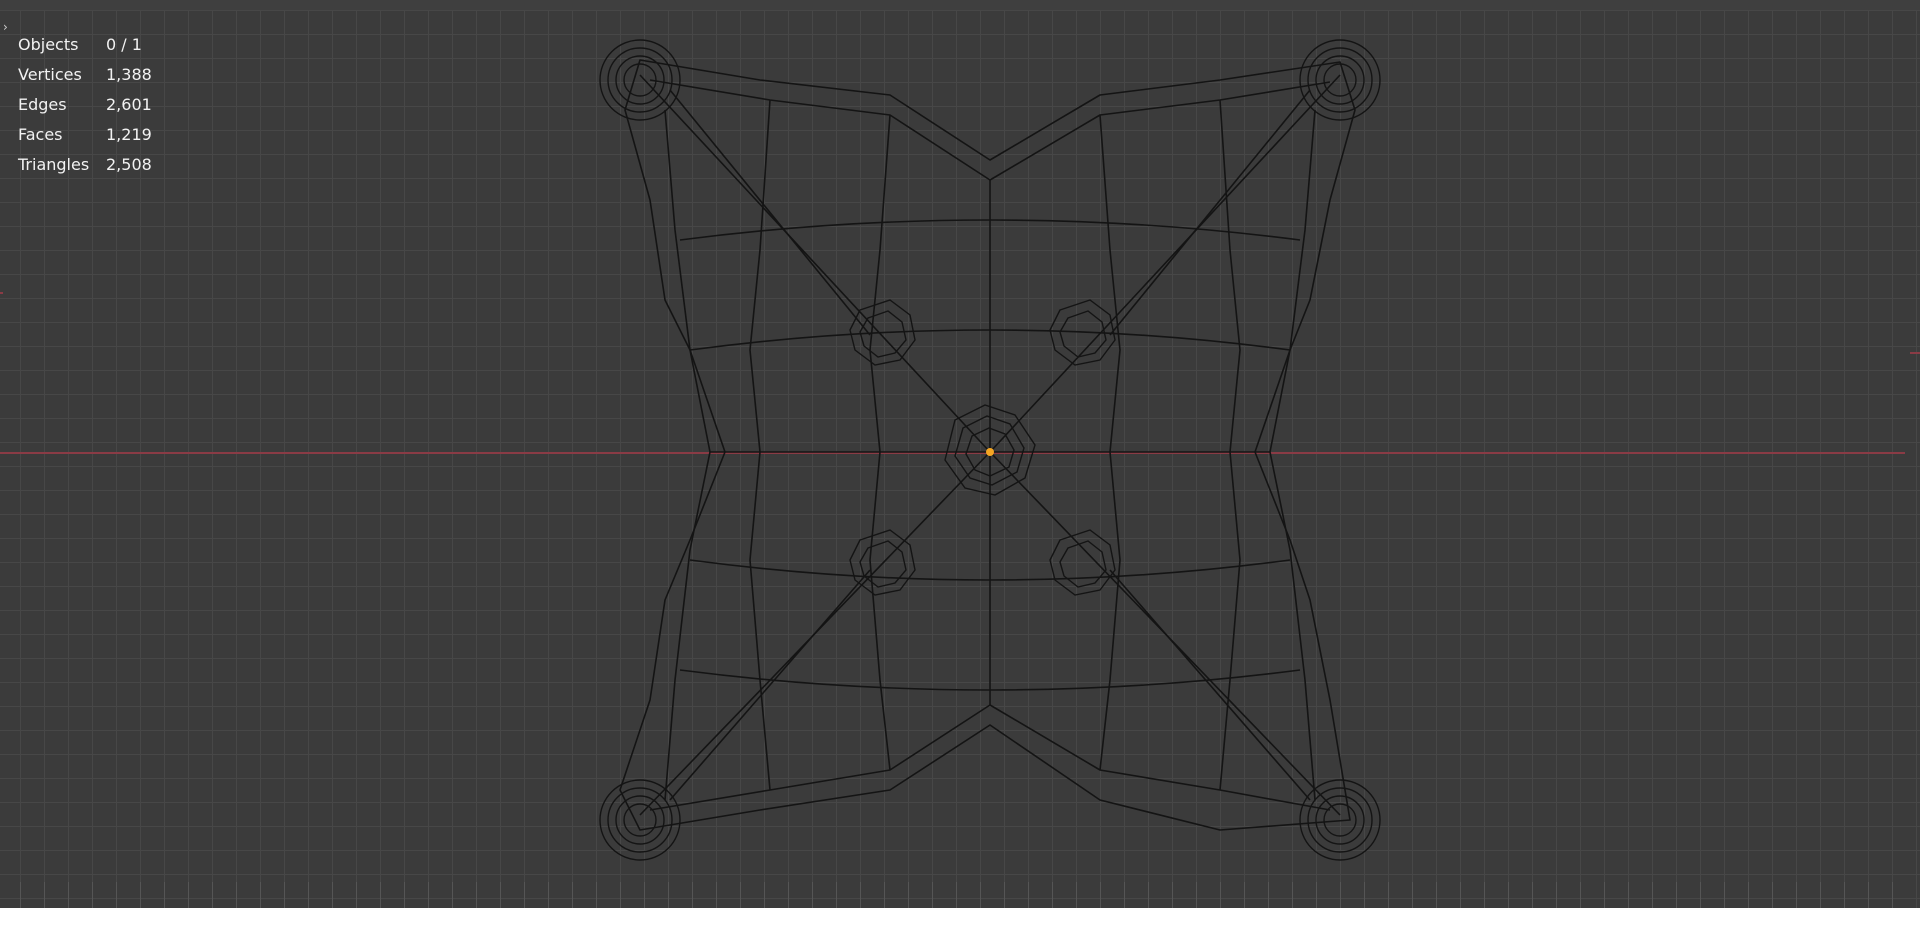  What do you see at coordinates (129, 104) in the screenshot?
I see `stat-value: 2,601` at bounding box center [129, 104].